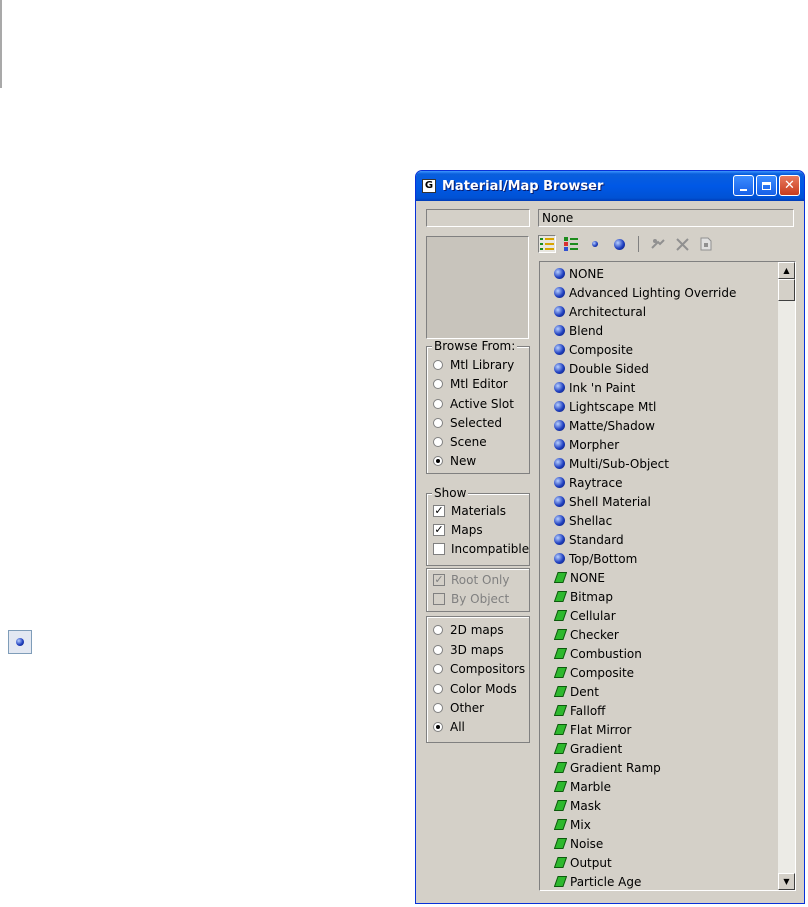 This screenshot has height=907, width=808. I want to click on view-list-icons-button, so click(571, 244).